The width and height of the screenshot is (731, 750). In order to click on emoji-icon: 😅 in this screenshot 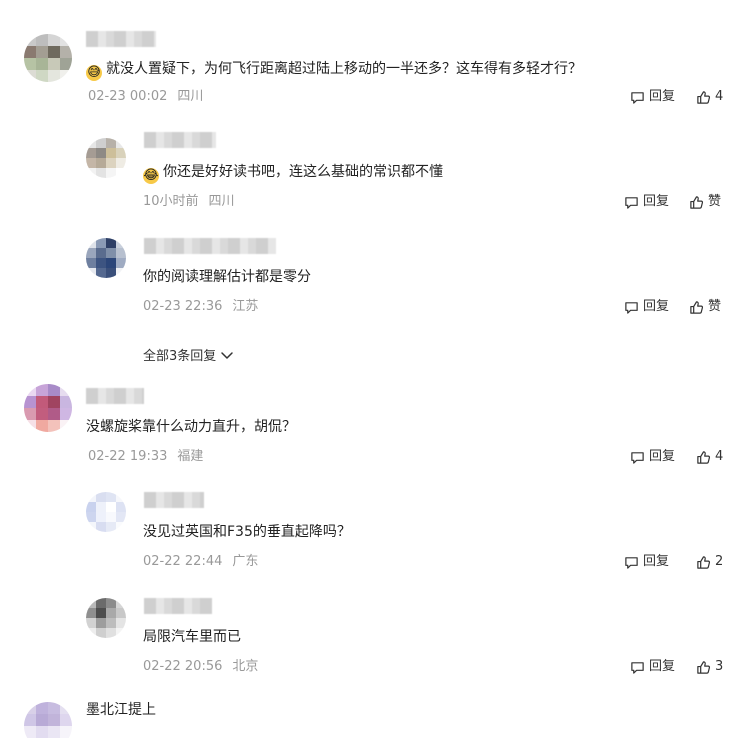, I will do `click(94, 73)`.